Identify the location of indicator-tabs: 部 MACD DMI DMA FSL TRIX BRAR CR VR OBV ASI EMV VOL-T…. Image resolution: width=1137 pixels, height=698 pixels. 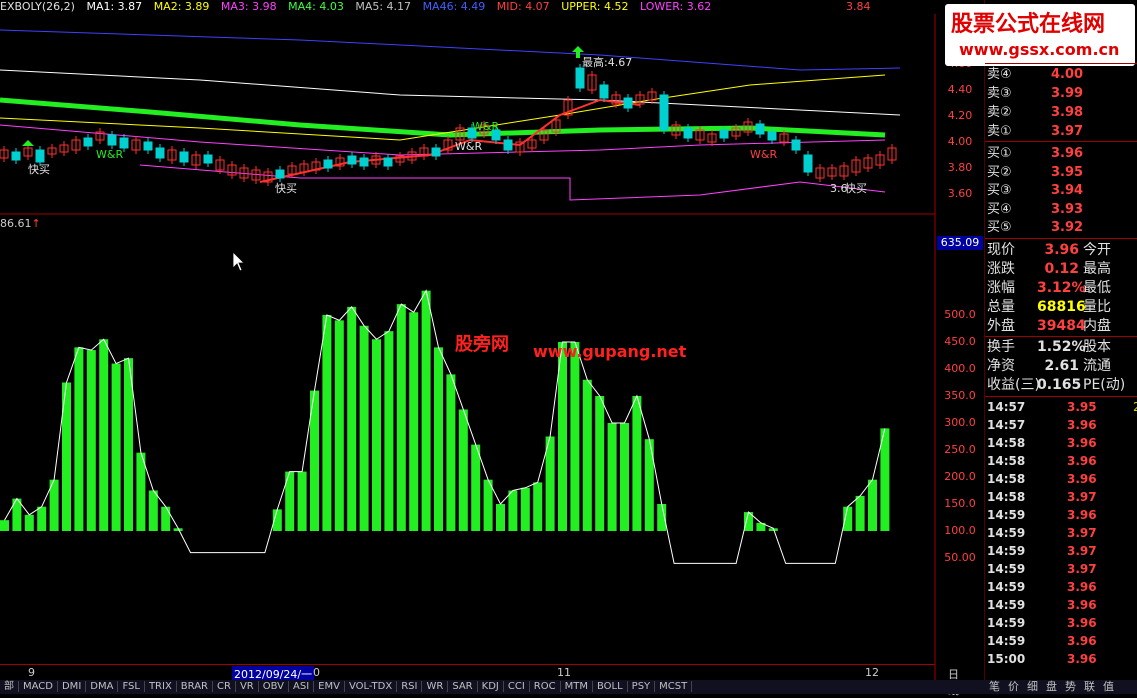
(492, 687).